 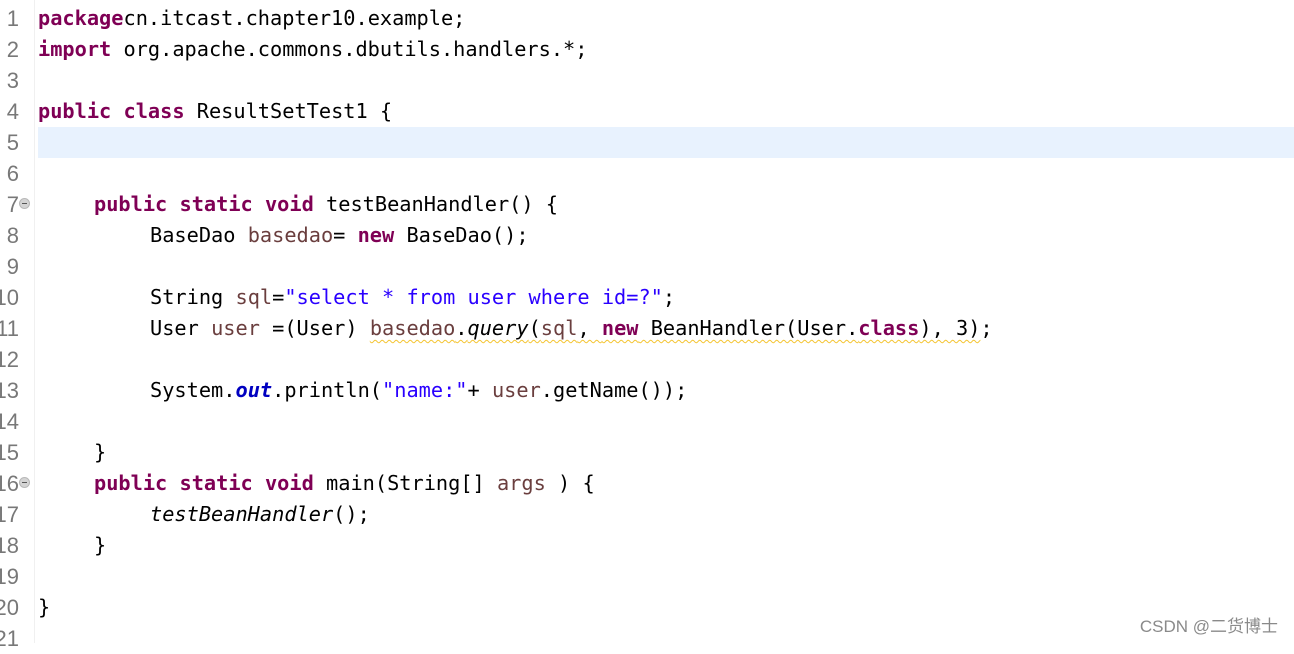 I want to click on line-number: 10, so click(x=9, y=297).